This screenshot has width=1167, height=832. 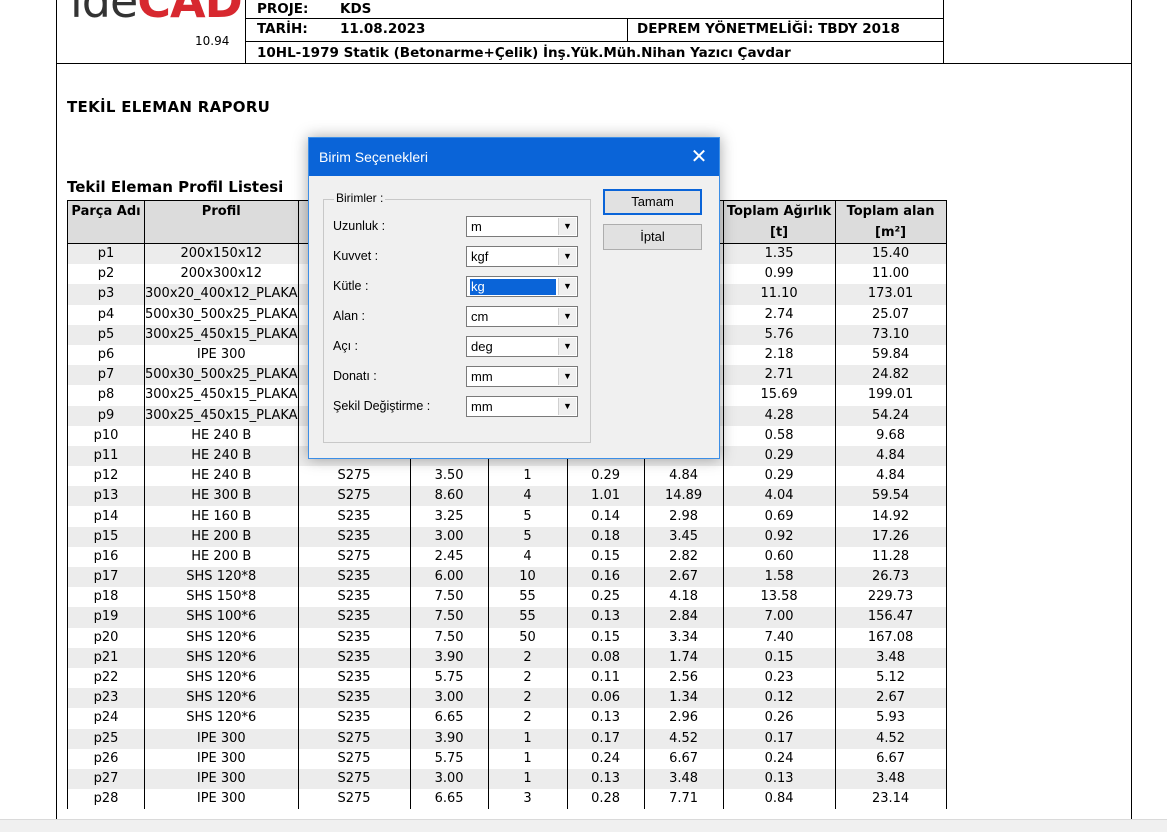 I want to click on table-row: p14 HE 160 B S235 3.25 5 0.14 2.98 0.69 14.92, so click(x=507, y=516).